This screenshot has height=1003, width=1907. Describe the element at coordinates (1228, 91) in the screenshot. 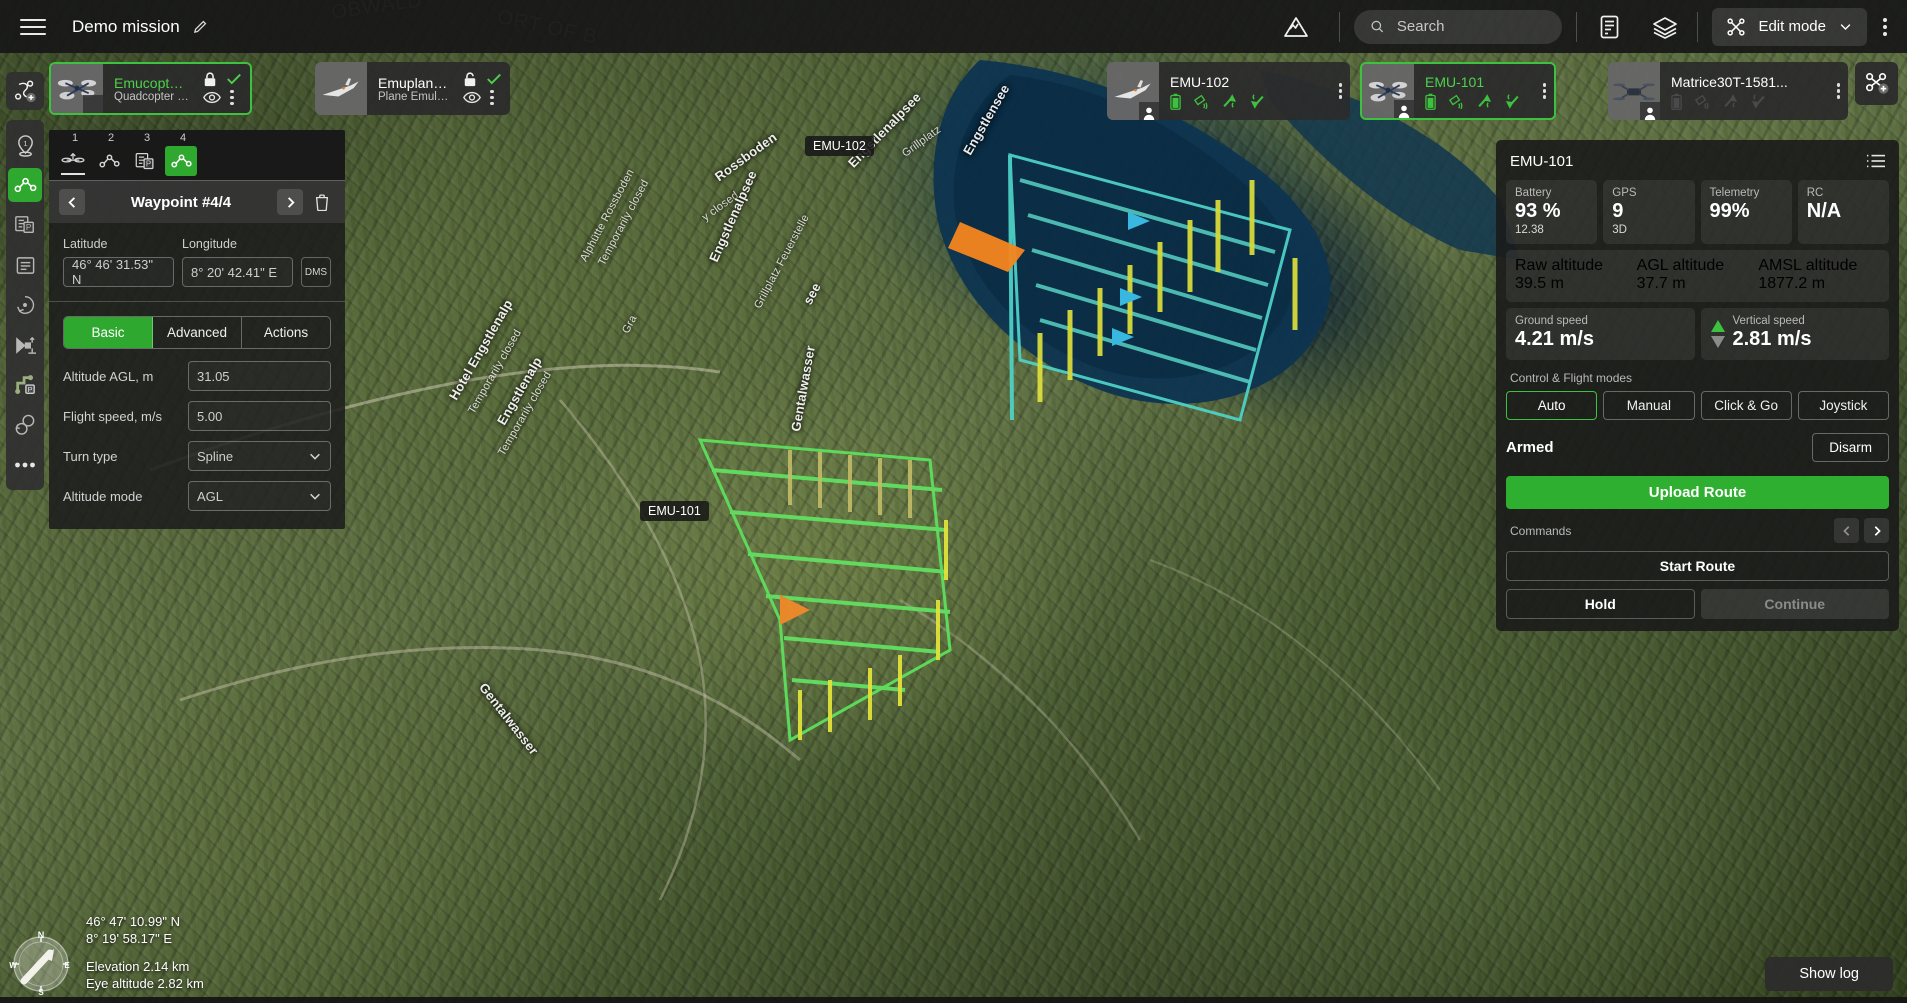

I see `vehicle-card-emu-102: EMU-102` at that location.